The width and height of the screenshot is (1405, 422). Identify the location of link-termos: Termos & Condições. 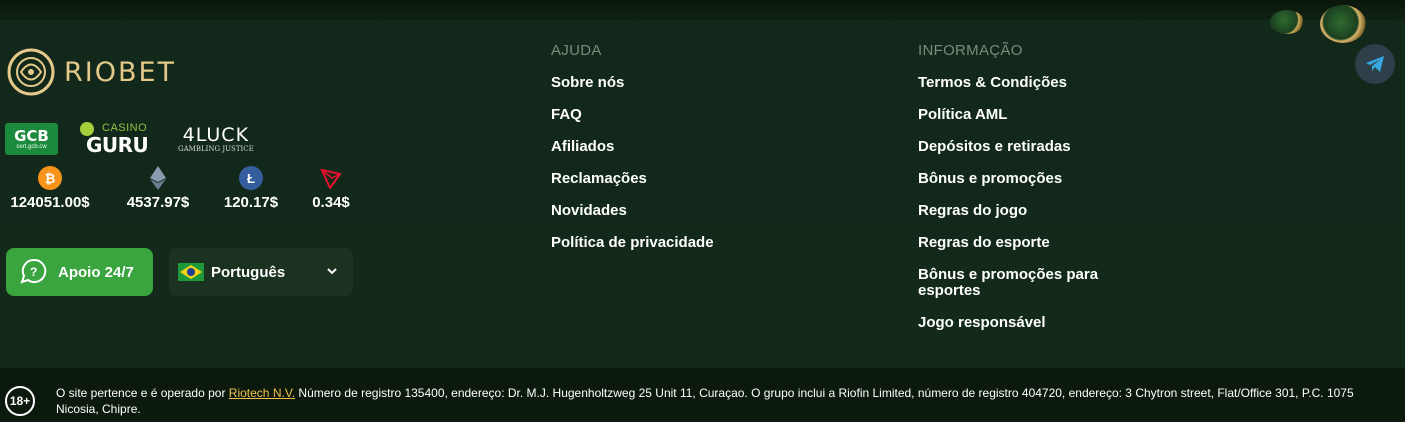
(1018, 83).